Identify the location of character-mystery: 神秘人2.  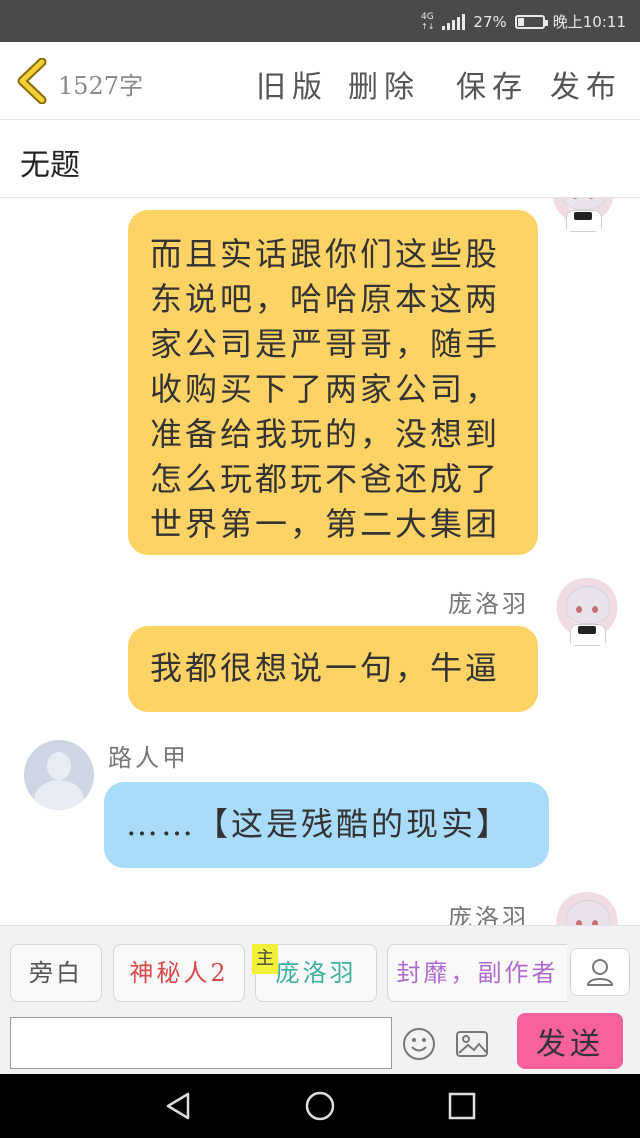
(179, 973).